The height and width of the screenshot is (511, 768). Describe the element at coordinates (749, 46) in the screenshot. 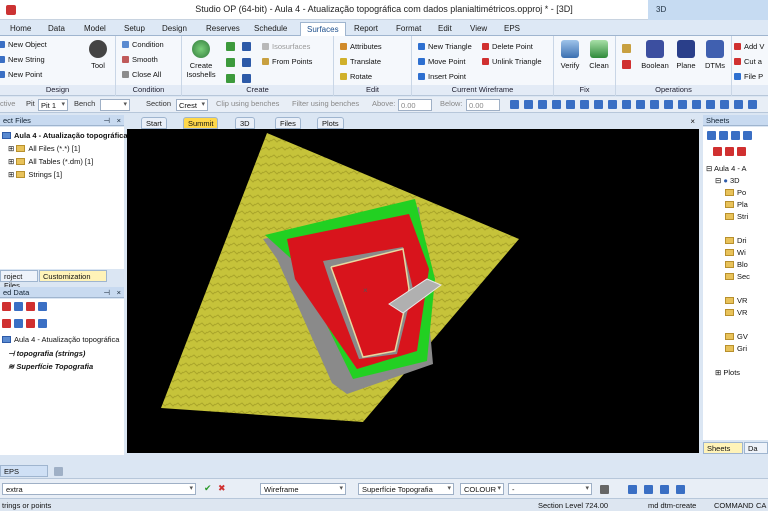

I see `add-v-button: Add V` at that location.